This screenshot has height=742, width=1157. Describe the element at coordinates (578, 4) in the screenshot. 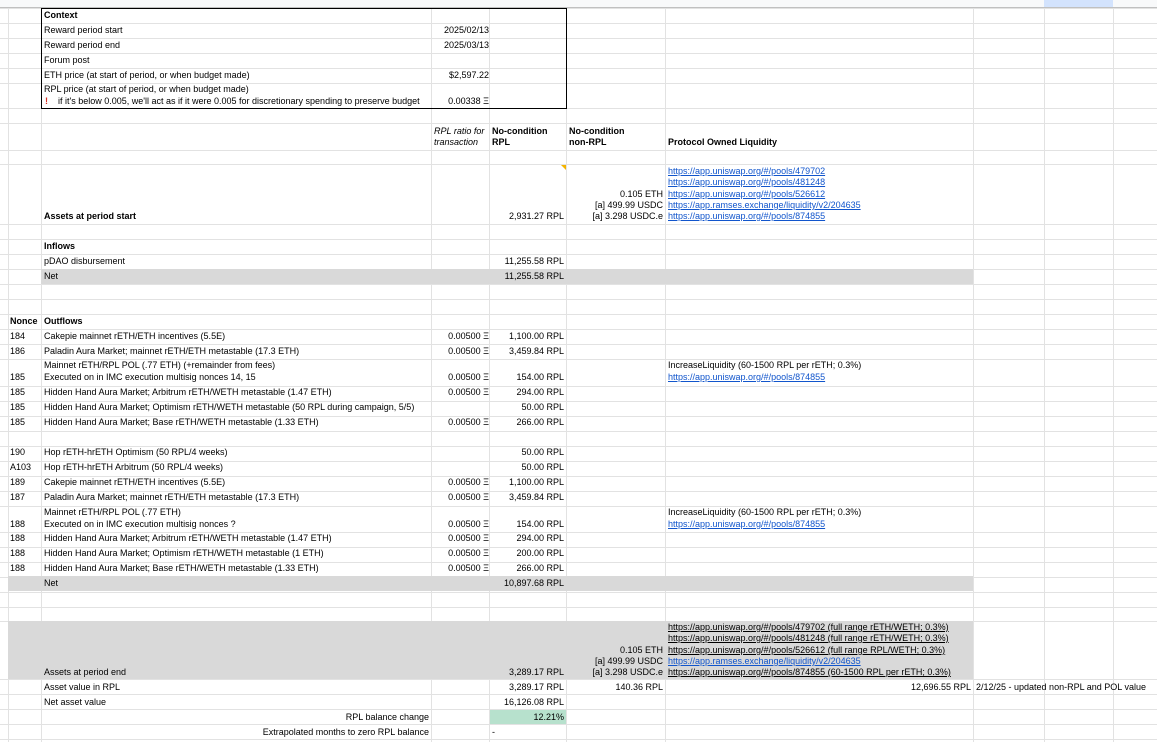

I see `column-header-bar` at that location.